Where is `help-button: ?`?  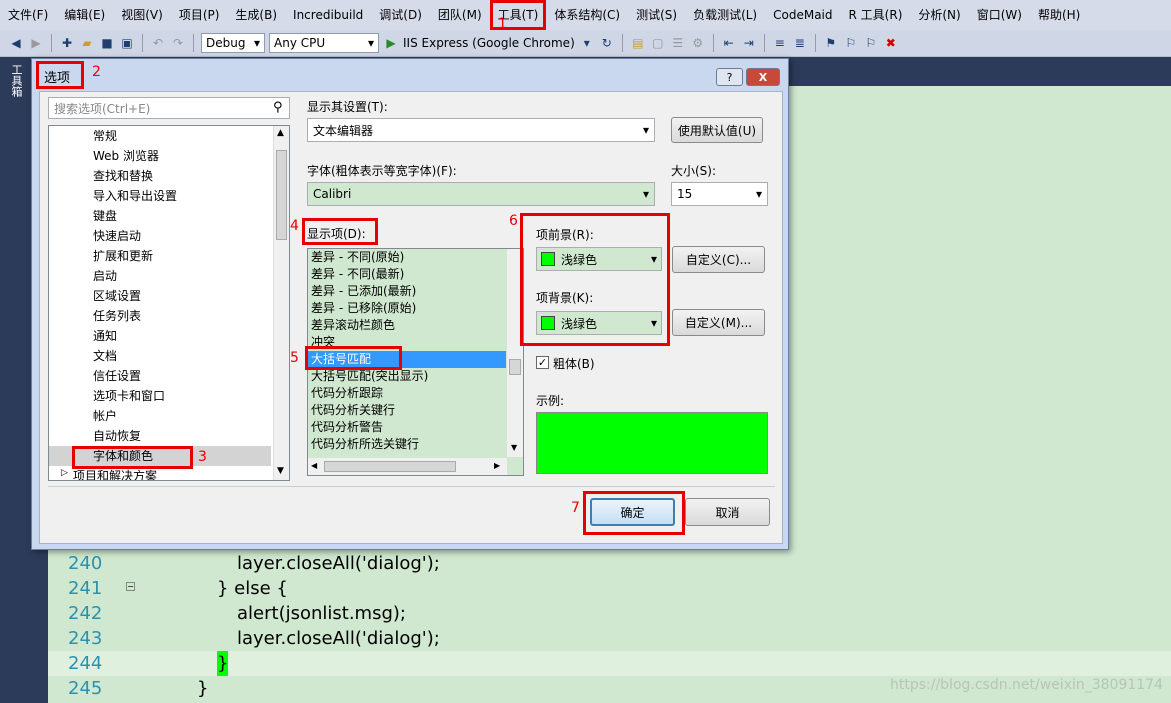 help-button: ? is located at coordinates (729, 77).